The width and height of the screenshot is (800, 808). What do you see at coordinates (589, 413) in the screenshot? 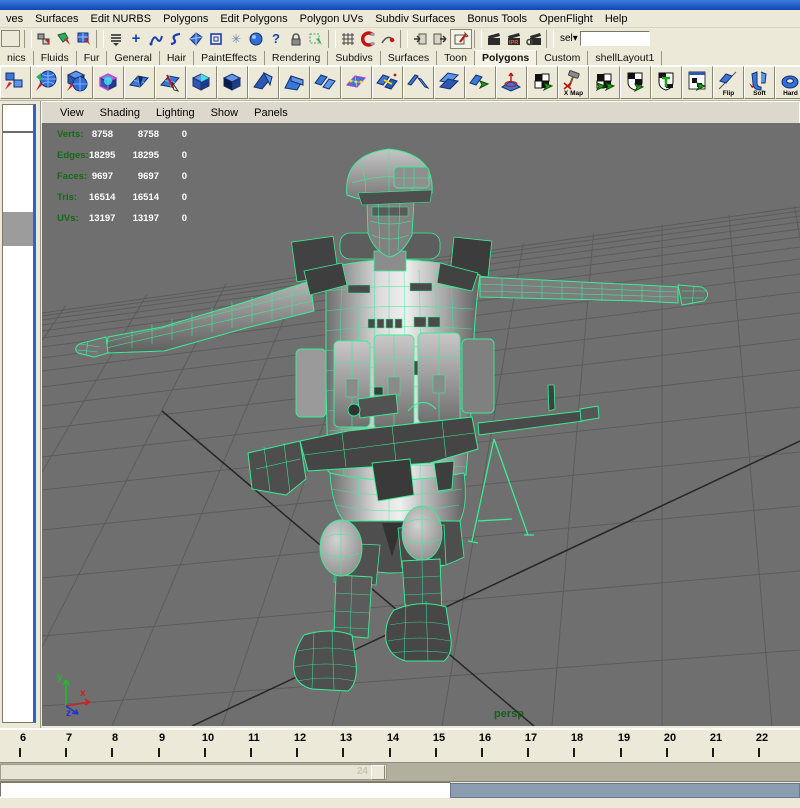
I see `gun-muzzle` at bounding box center [589, 413].